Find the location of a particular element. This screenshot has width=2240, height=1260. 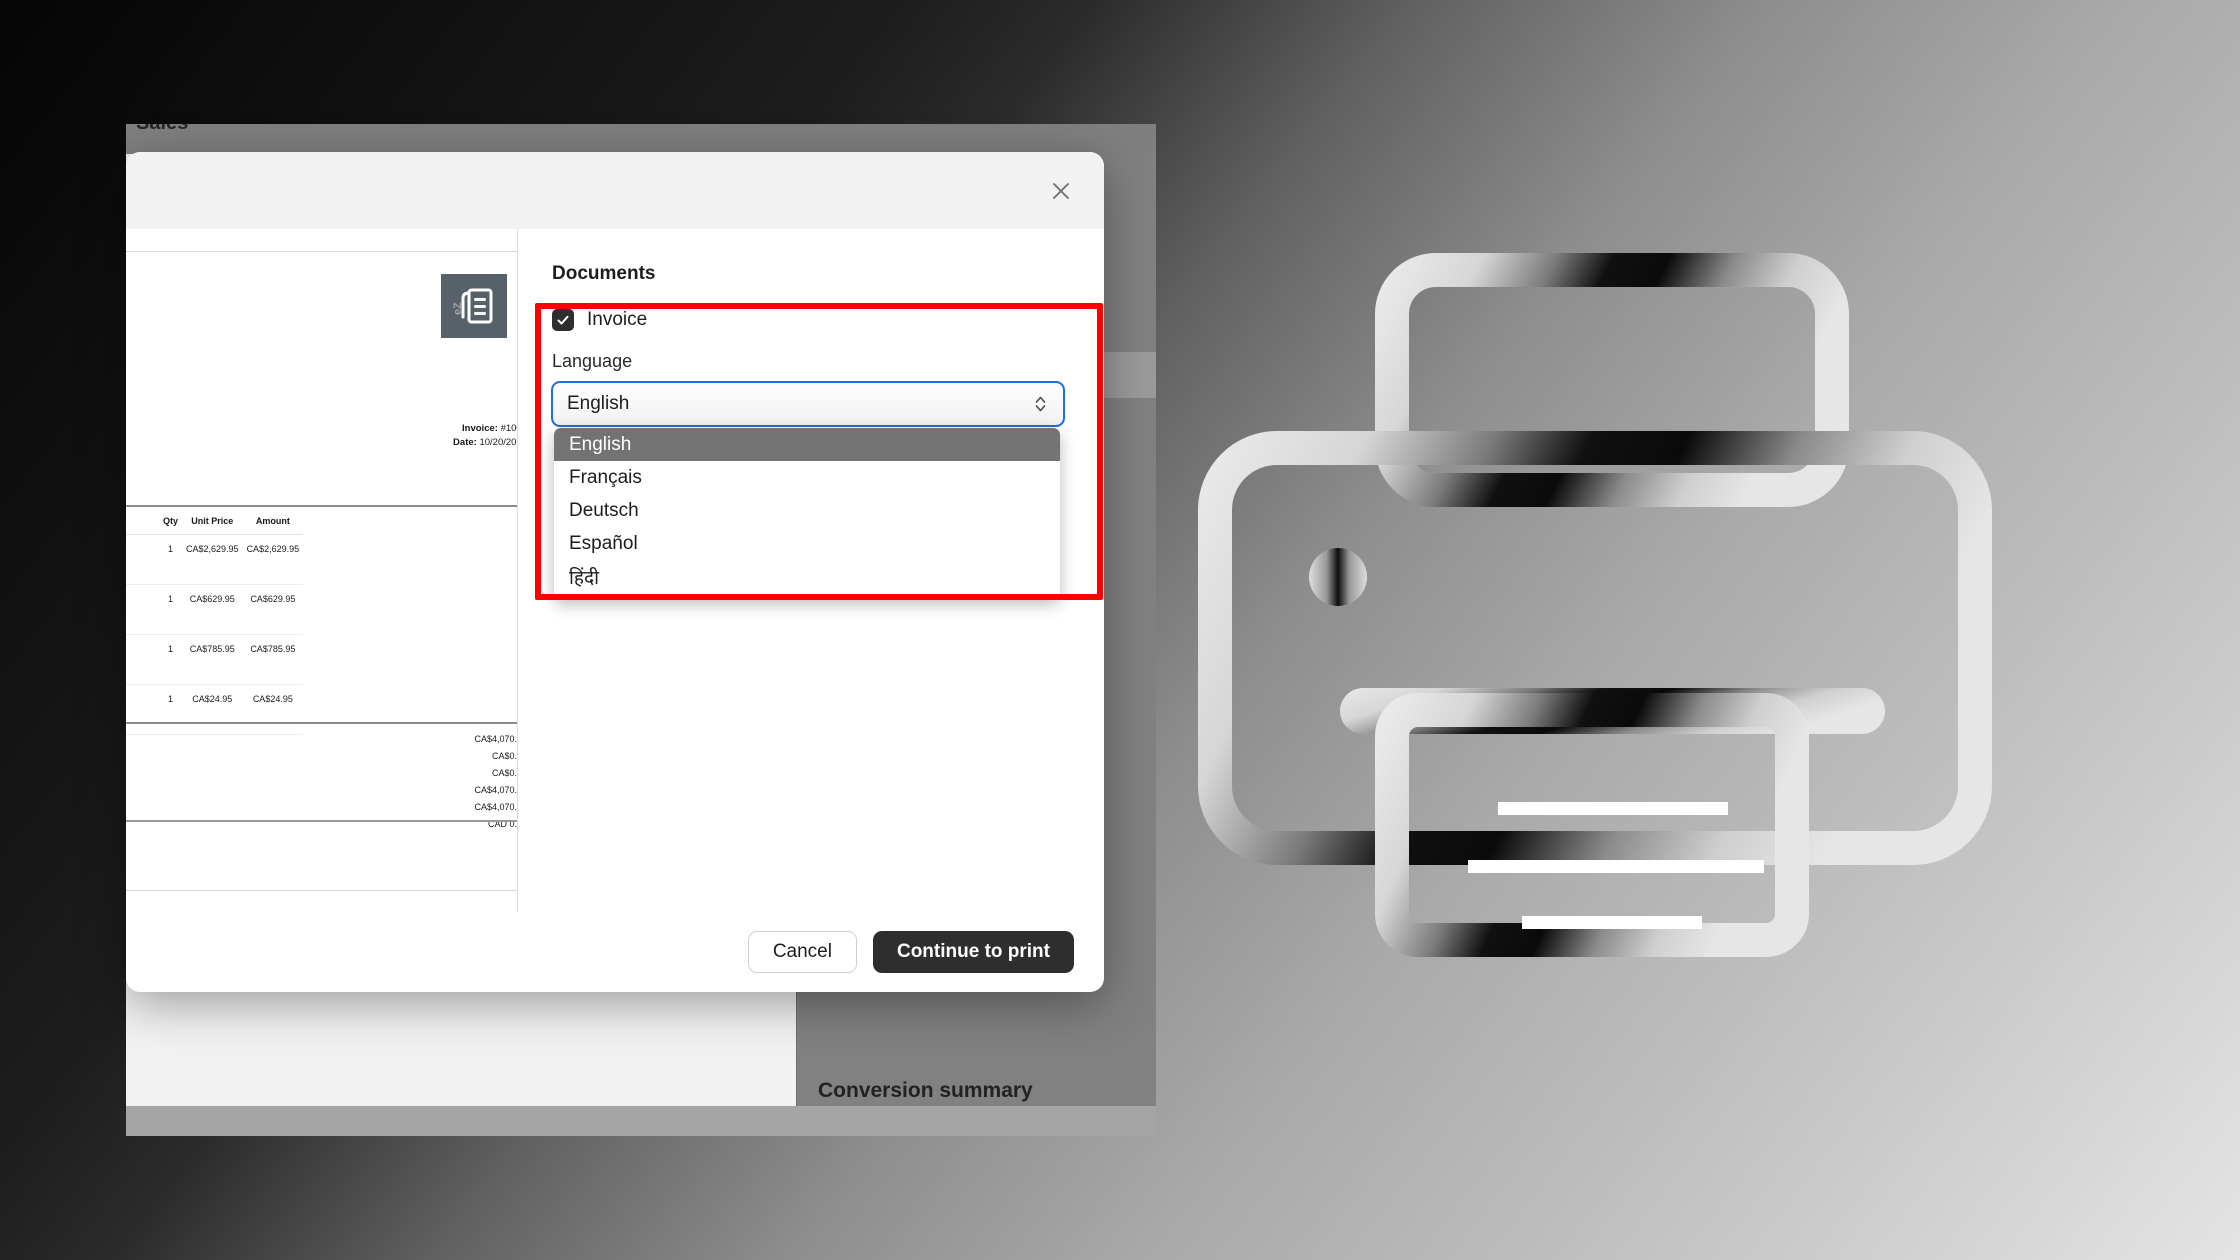

table-header-row: Qty Unit Price Amount is located at coordinates (215, 522).